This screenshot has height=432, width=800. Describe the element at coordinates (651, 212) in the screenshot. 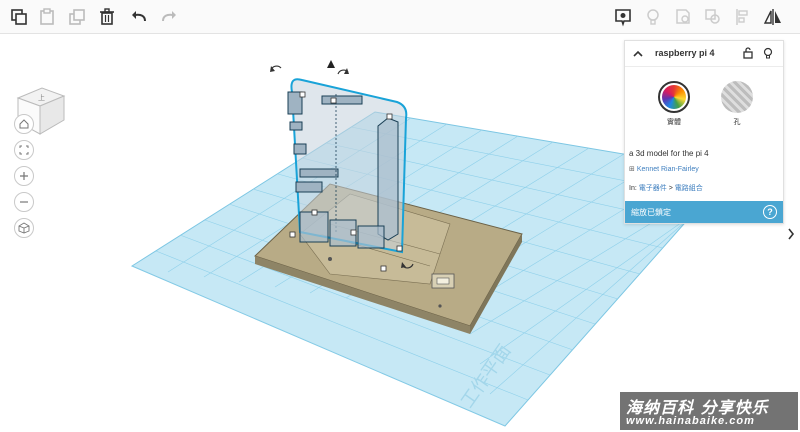

I see `scale-locked-text: 縮放已鎖定` at that location.